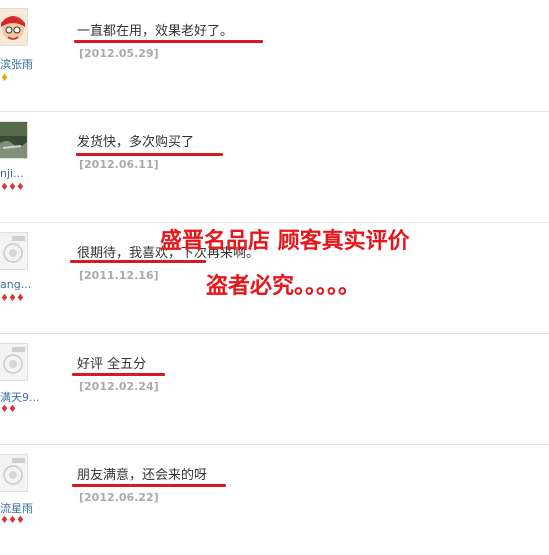  Describe the element at coordinates (136, 142) in the screenshot. I see `review-comment: 发货快，多次购买了` at that location.